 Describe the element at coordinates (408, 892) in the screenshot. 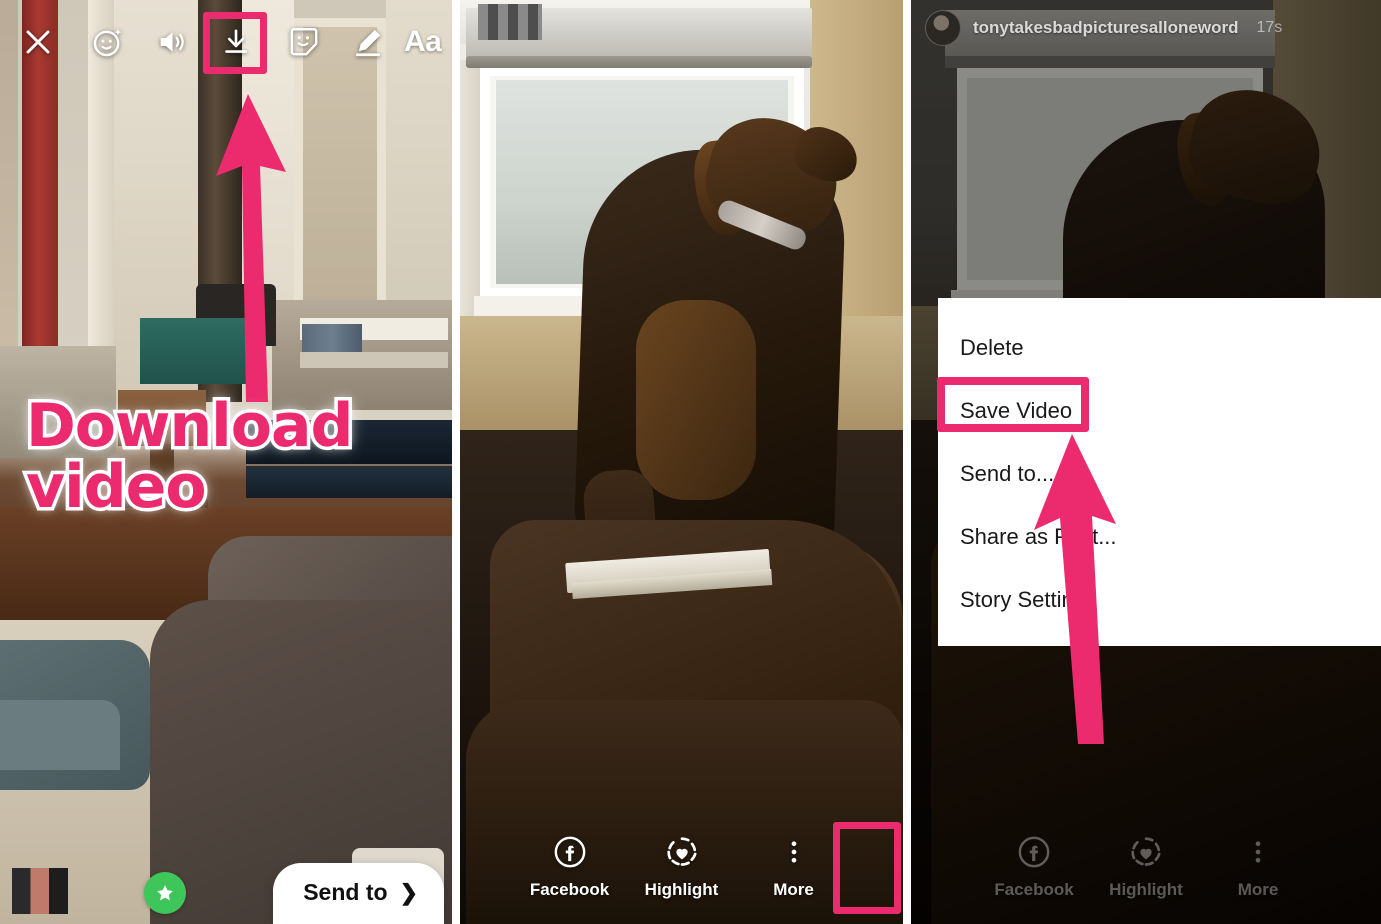

I see `chevron-right-icon: ❯` at that location.